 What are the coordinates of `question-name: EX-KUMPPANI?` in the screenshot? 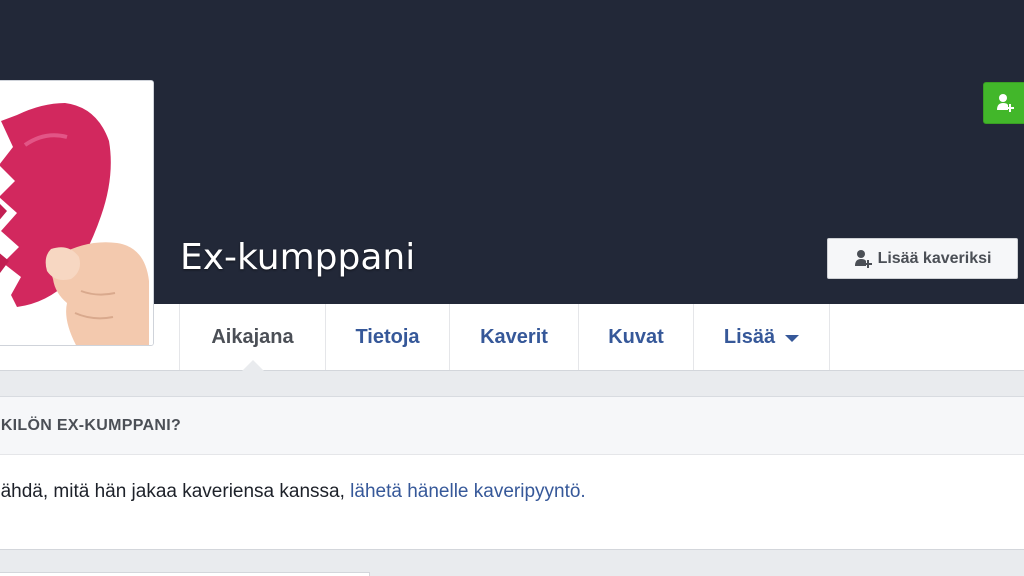 It's located at (119, 425).